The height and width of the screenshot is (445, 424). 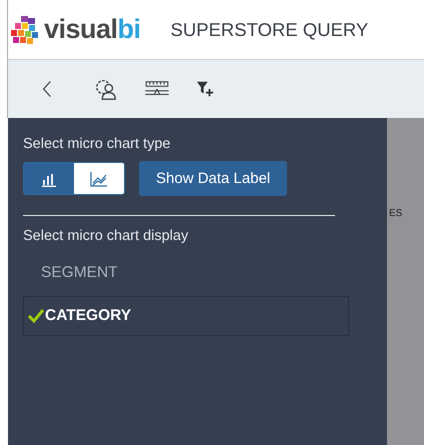 What do you see at coordinates (186, 316) in the screenshot?
I see `list-item: CATEGORY` at bounding box center [186, 316].